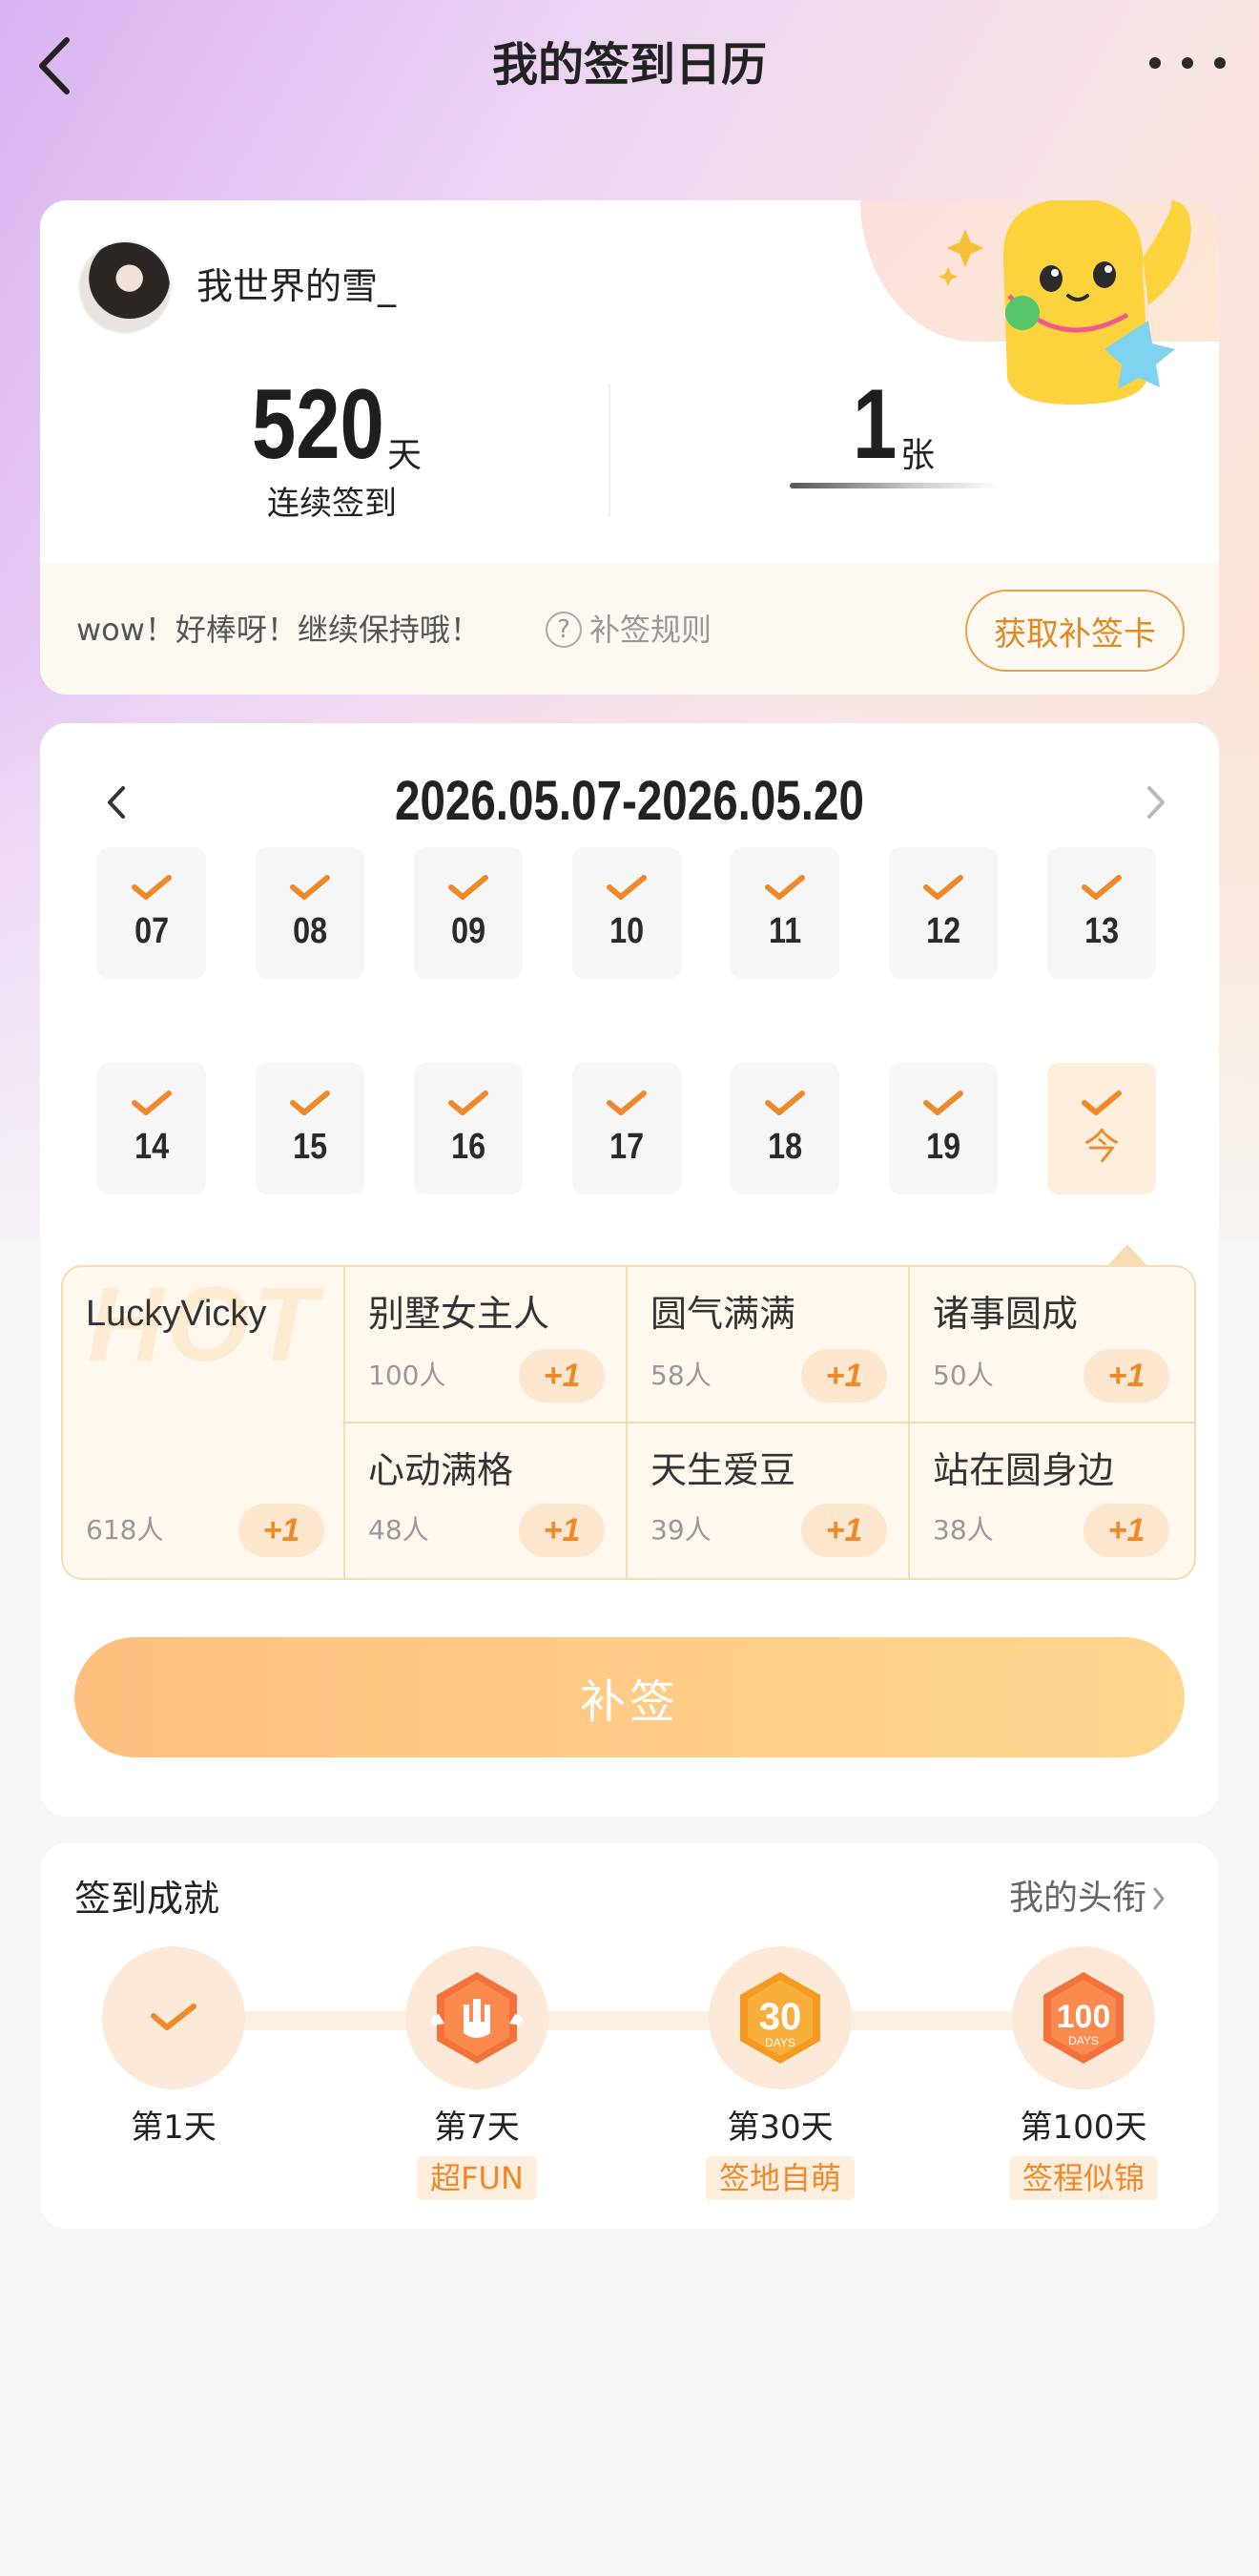 This screenshot has height=2576, width=1259. Describe the element at coordinates (626, 1147) in the screenshot. I see `day-number: 17` at that location.